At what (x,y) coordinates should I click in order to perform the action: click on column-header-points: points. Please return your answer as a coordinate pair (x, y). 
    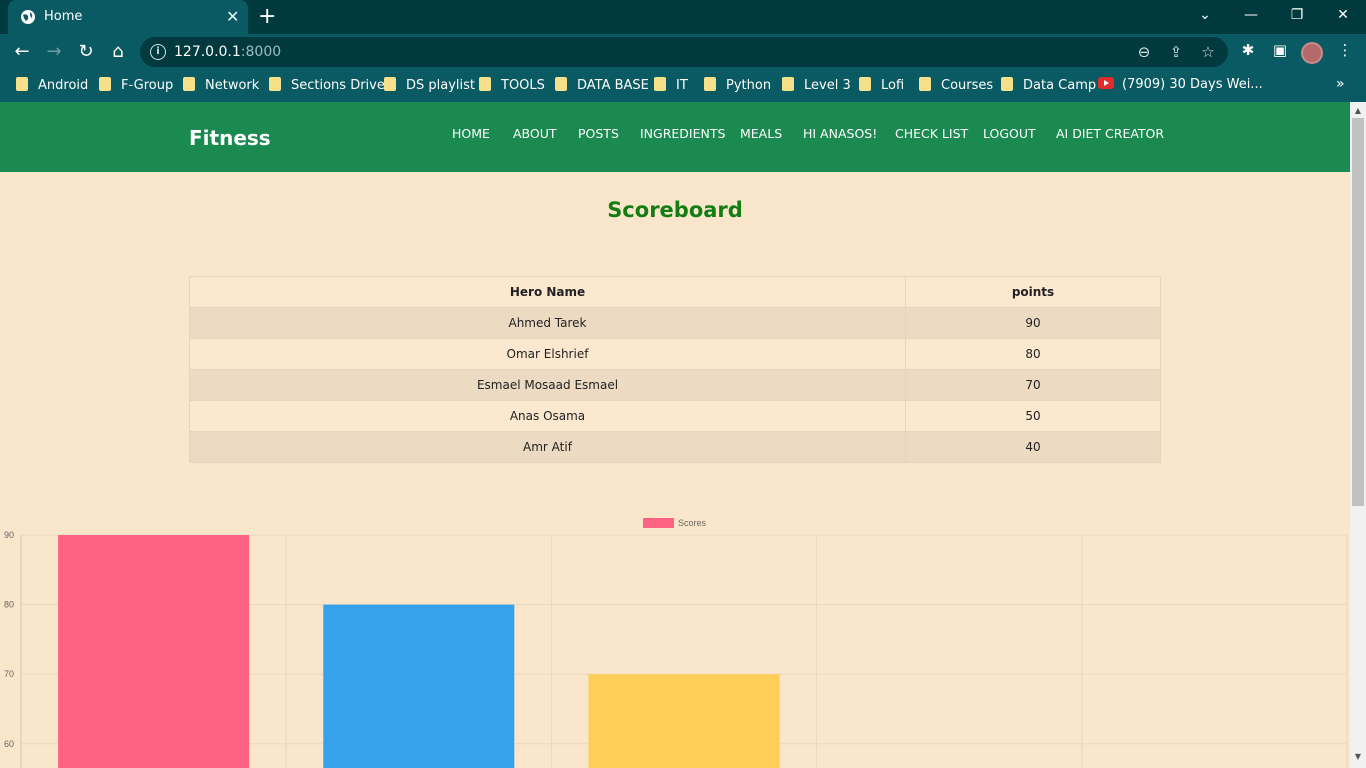
    Looking at the image, I should click on (1033, 292).